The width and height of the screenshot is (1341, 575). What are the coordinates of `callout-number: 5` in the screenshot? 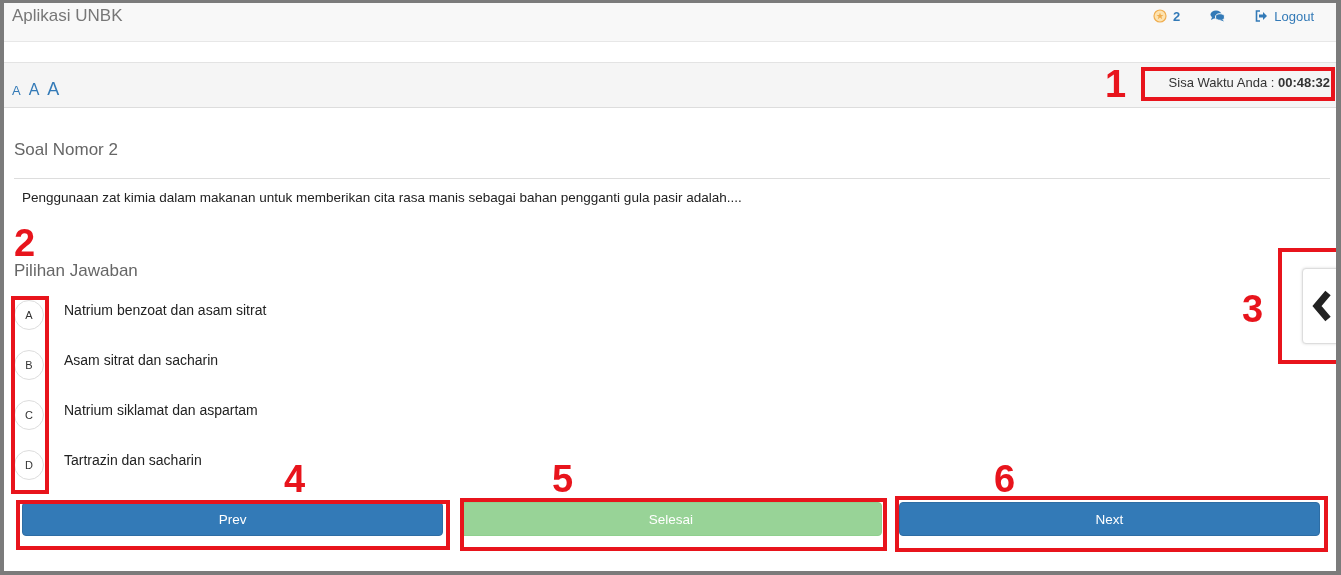 It's located at (563, 479).